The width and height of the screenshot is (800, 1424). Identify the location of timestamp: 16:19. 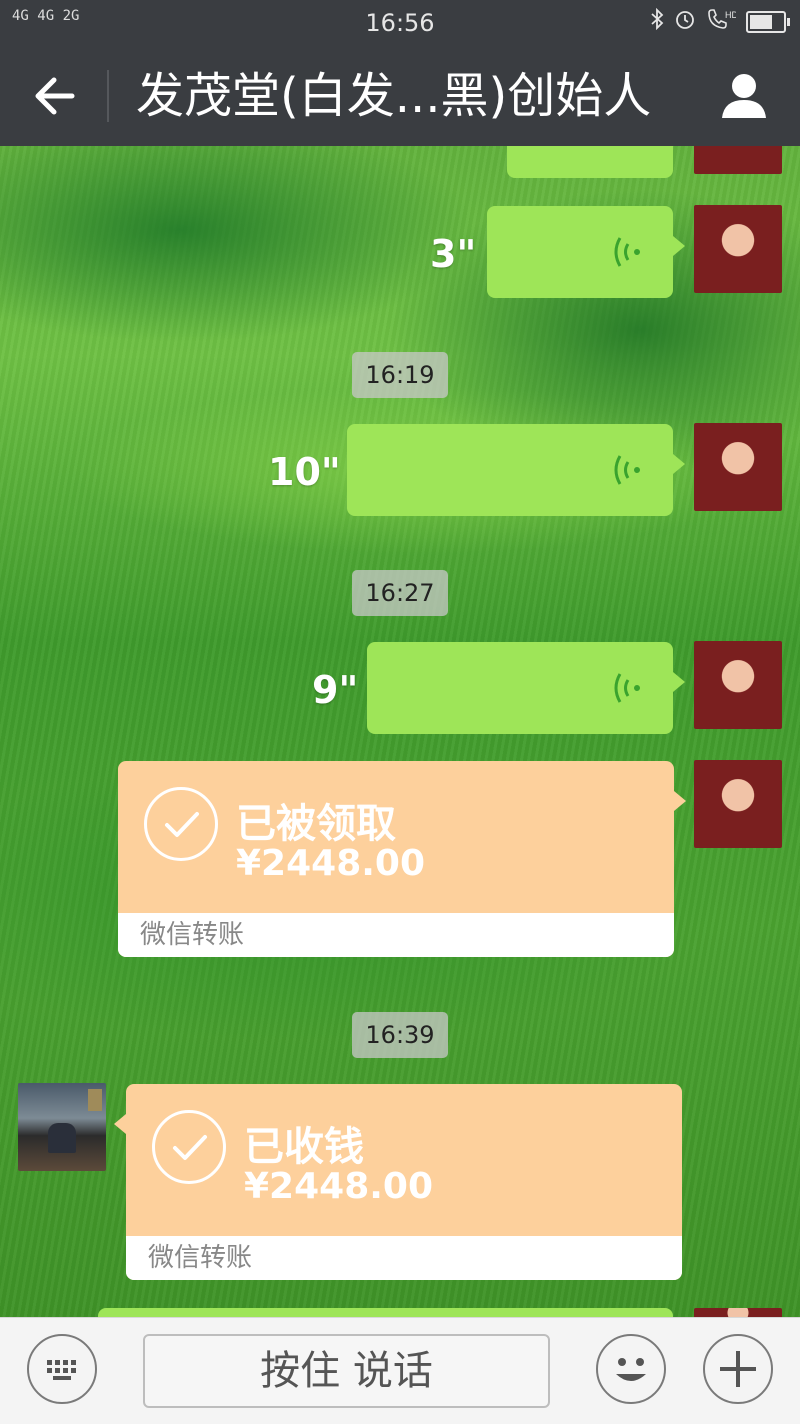
(400, 375).